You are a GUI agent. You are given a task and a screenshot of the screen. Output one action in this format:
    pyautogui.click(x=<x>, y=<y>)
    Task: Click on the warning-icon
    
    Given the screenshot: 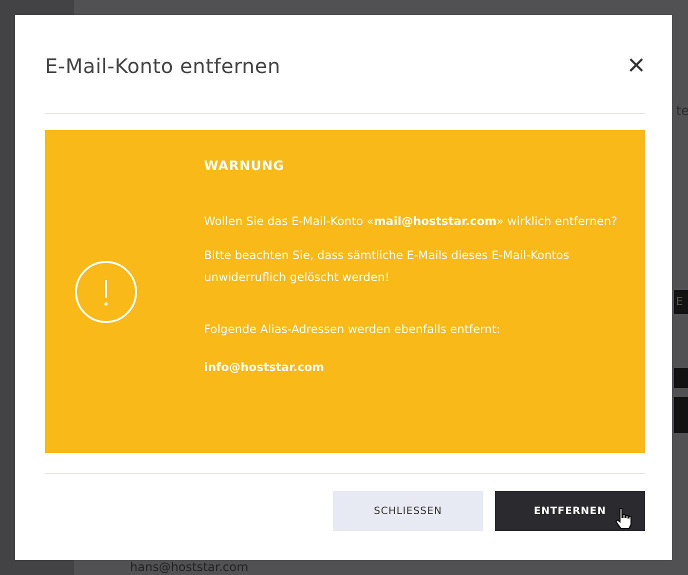 What is the action you would take?
    pyautogui.click(x=106, y=292)
    